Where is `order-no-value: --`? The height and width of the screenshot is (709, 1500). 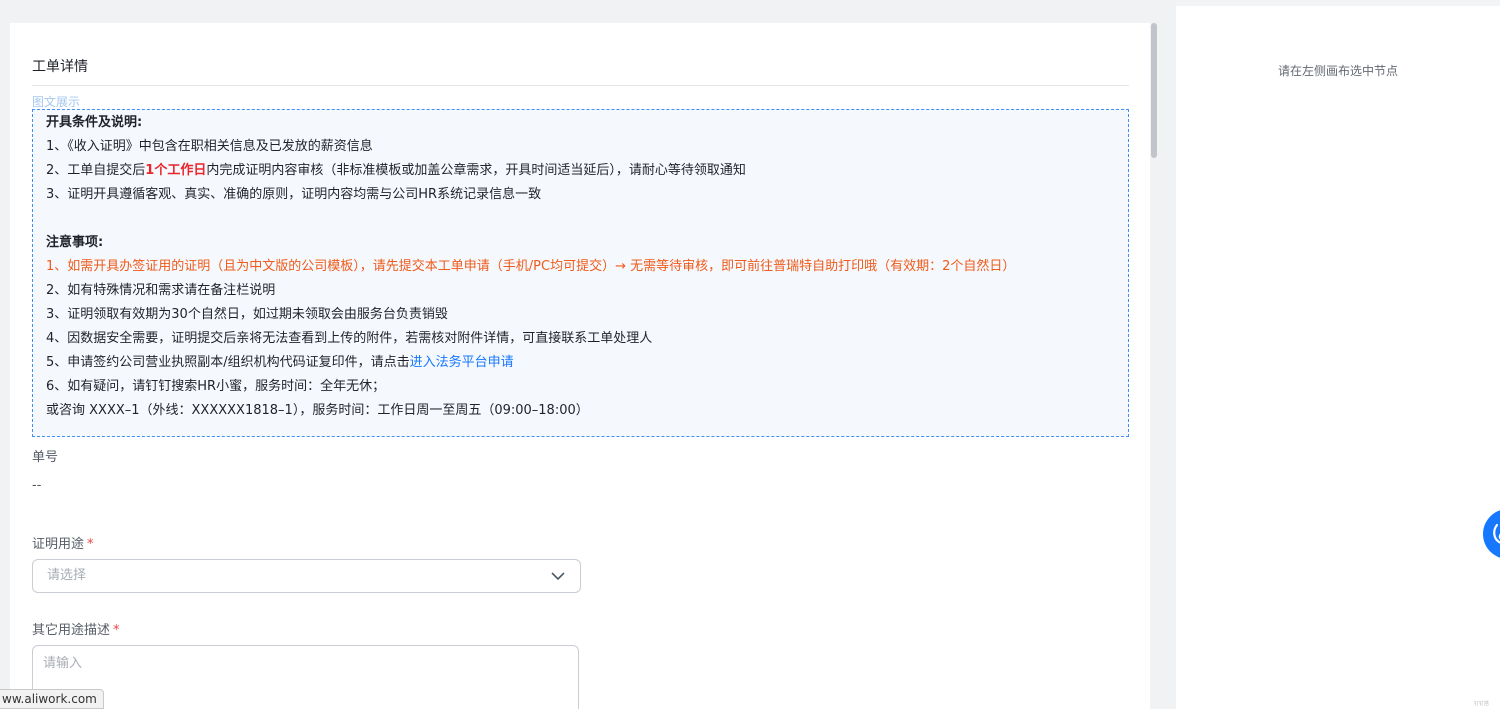 order-no-value: -- is located at coordinates (37, 485).